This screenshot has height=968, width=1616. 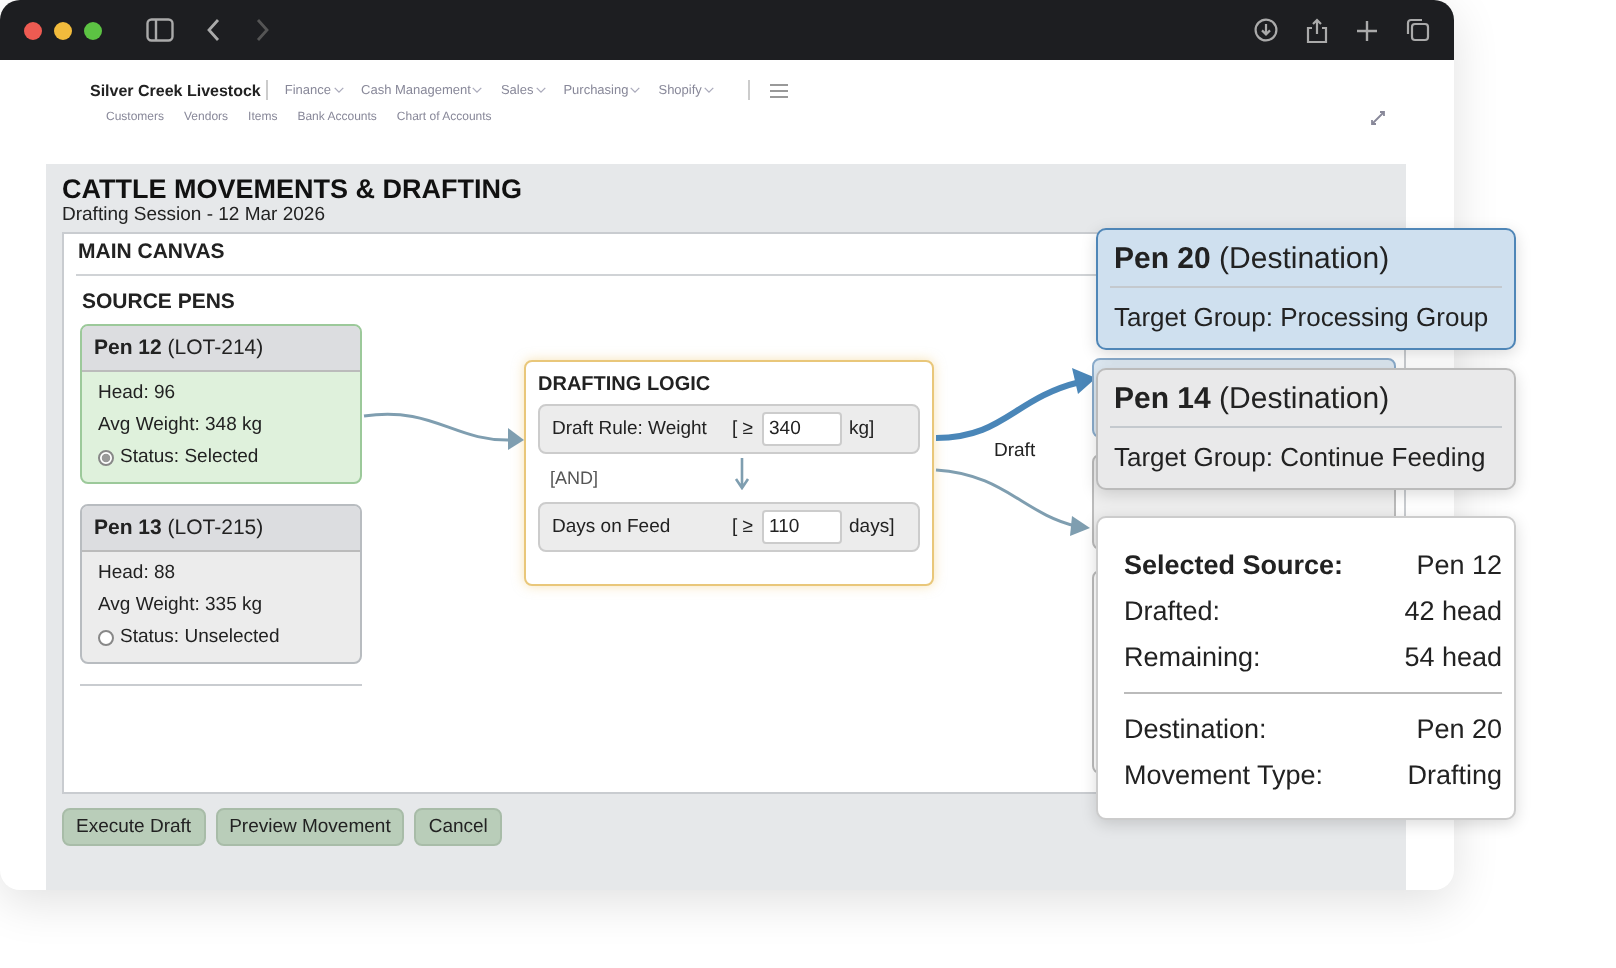 What do you see at coordinates (1453, 612) in the screenshot?
I see `summary-value: 42 head` at bounding box center [1453, 612].